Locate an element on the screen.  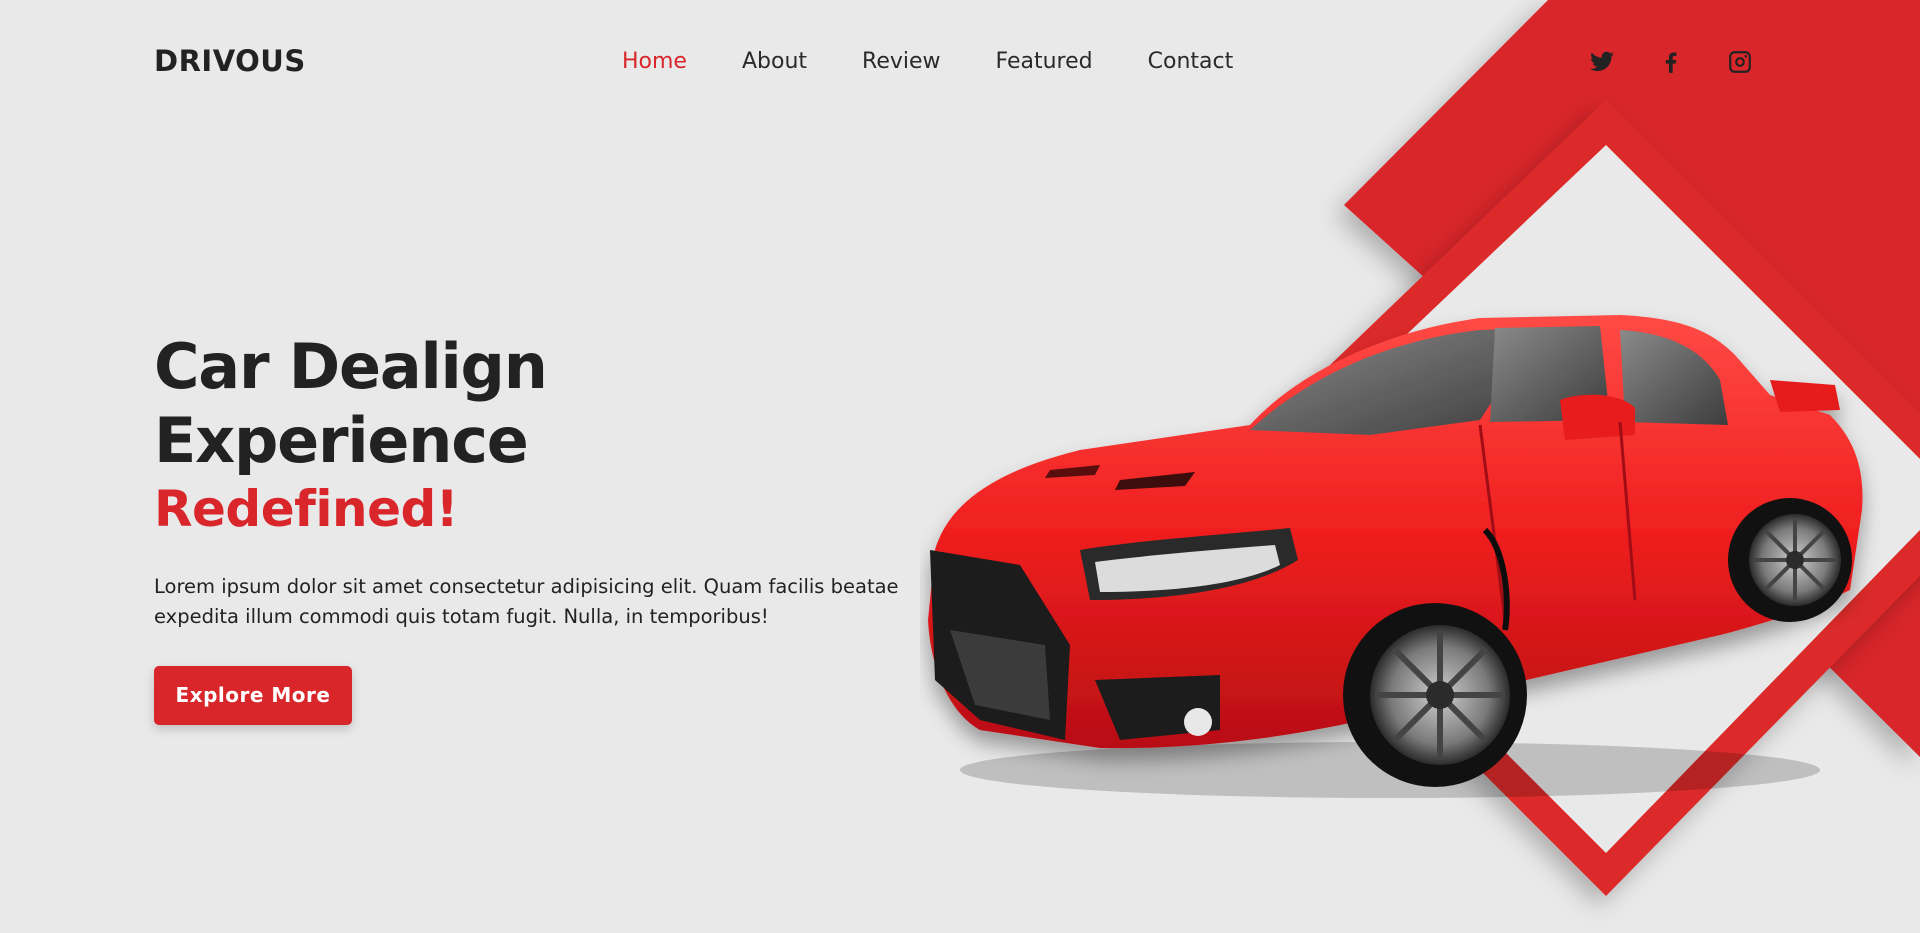
explore-more-button: Explore More is located at coordinates (253, 695).